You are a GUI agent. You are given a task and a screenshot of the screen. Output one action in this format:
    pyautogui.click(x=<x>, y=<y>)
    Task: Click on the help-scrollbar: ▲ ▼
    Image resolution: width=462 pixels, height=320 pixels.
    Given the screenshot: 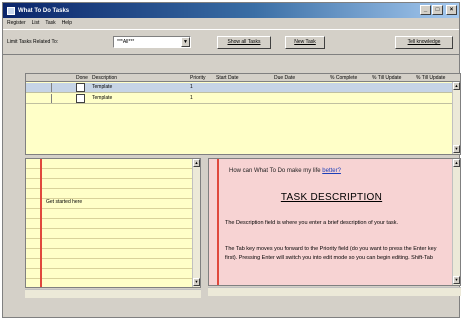 What is the action you would take?
    pyautogui.click(x=456, y=222)
    